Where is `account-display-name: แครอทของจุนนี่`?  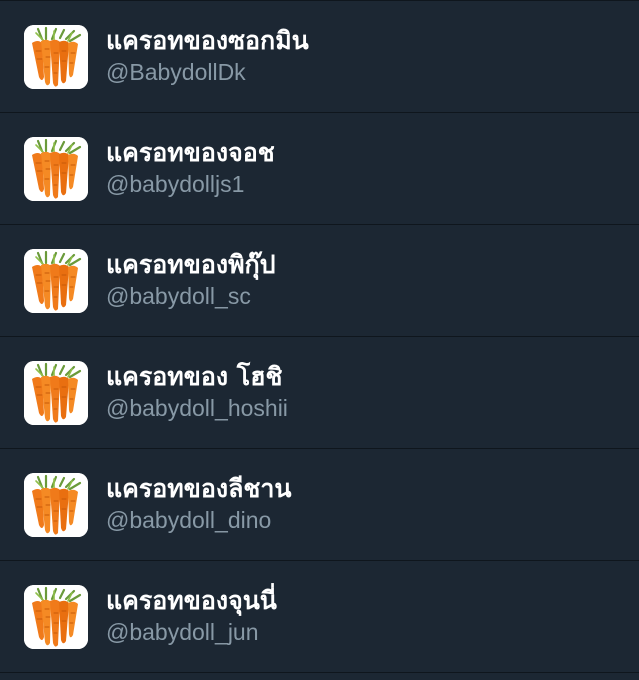
account-display-name: แครอทของจุนนี่ is located at coordinates (191, 600).